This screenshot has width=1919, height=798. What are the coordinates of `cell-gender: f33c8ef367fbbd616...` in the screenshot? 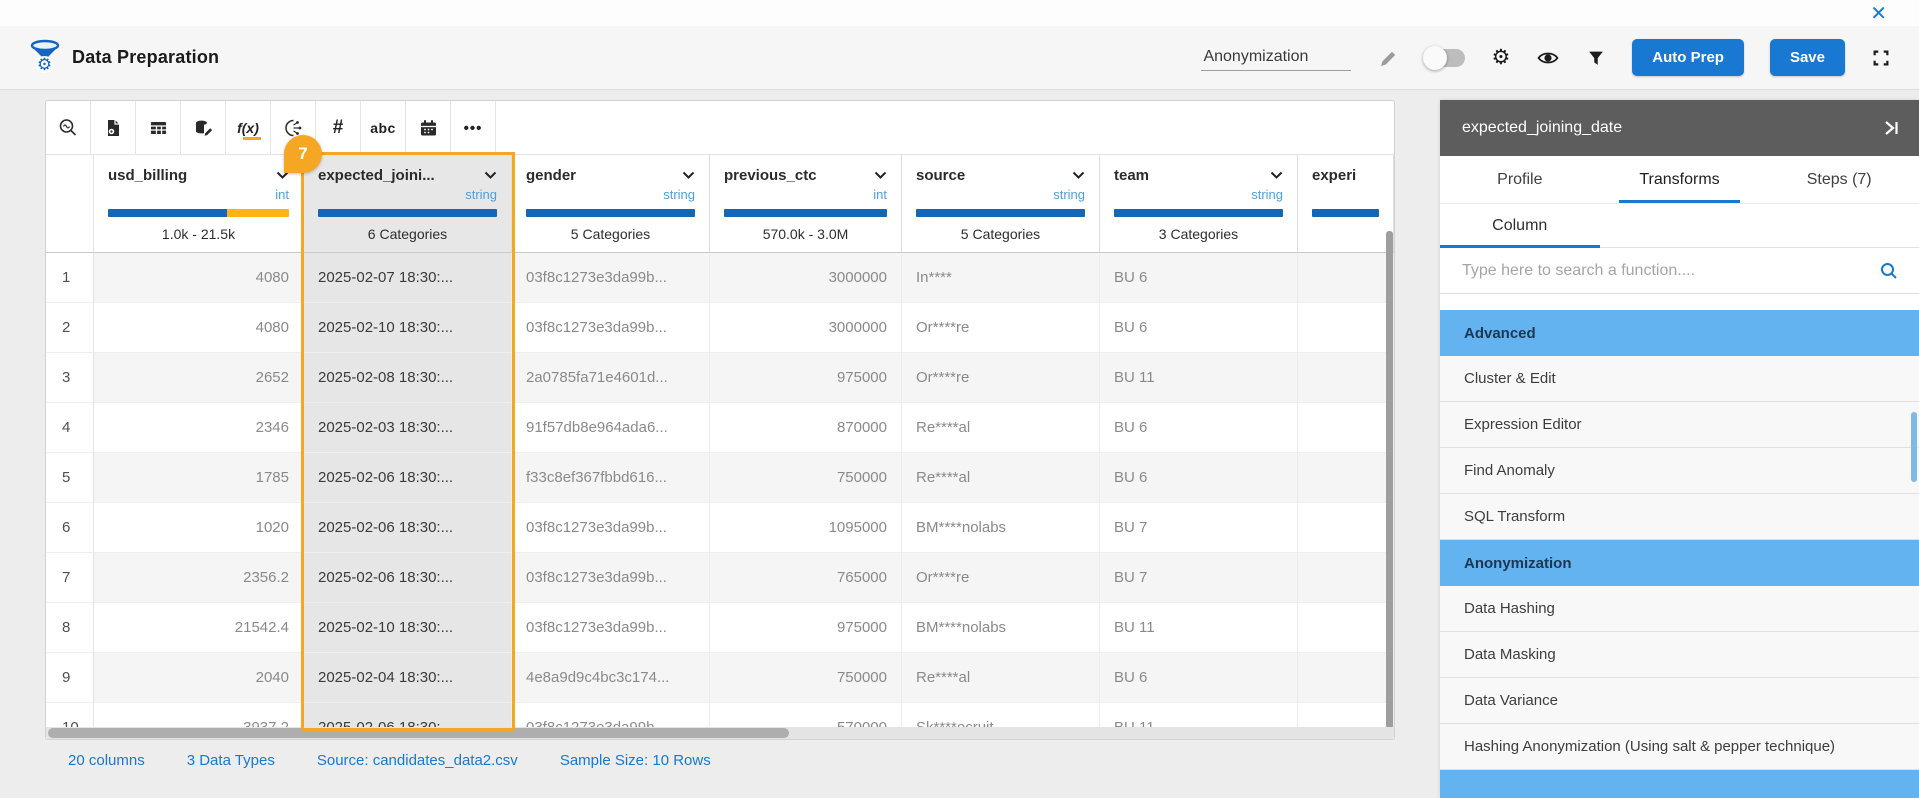 It's located at (611, 478).